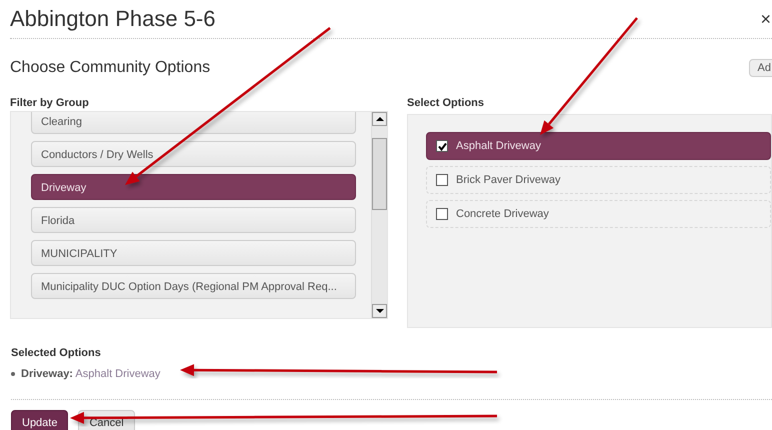 The height and width of the screenshot is (430, 772). I want to click on scroll-up-icon, so click(379, 119).